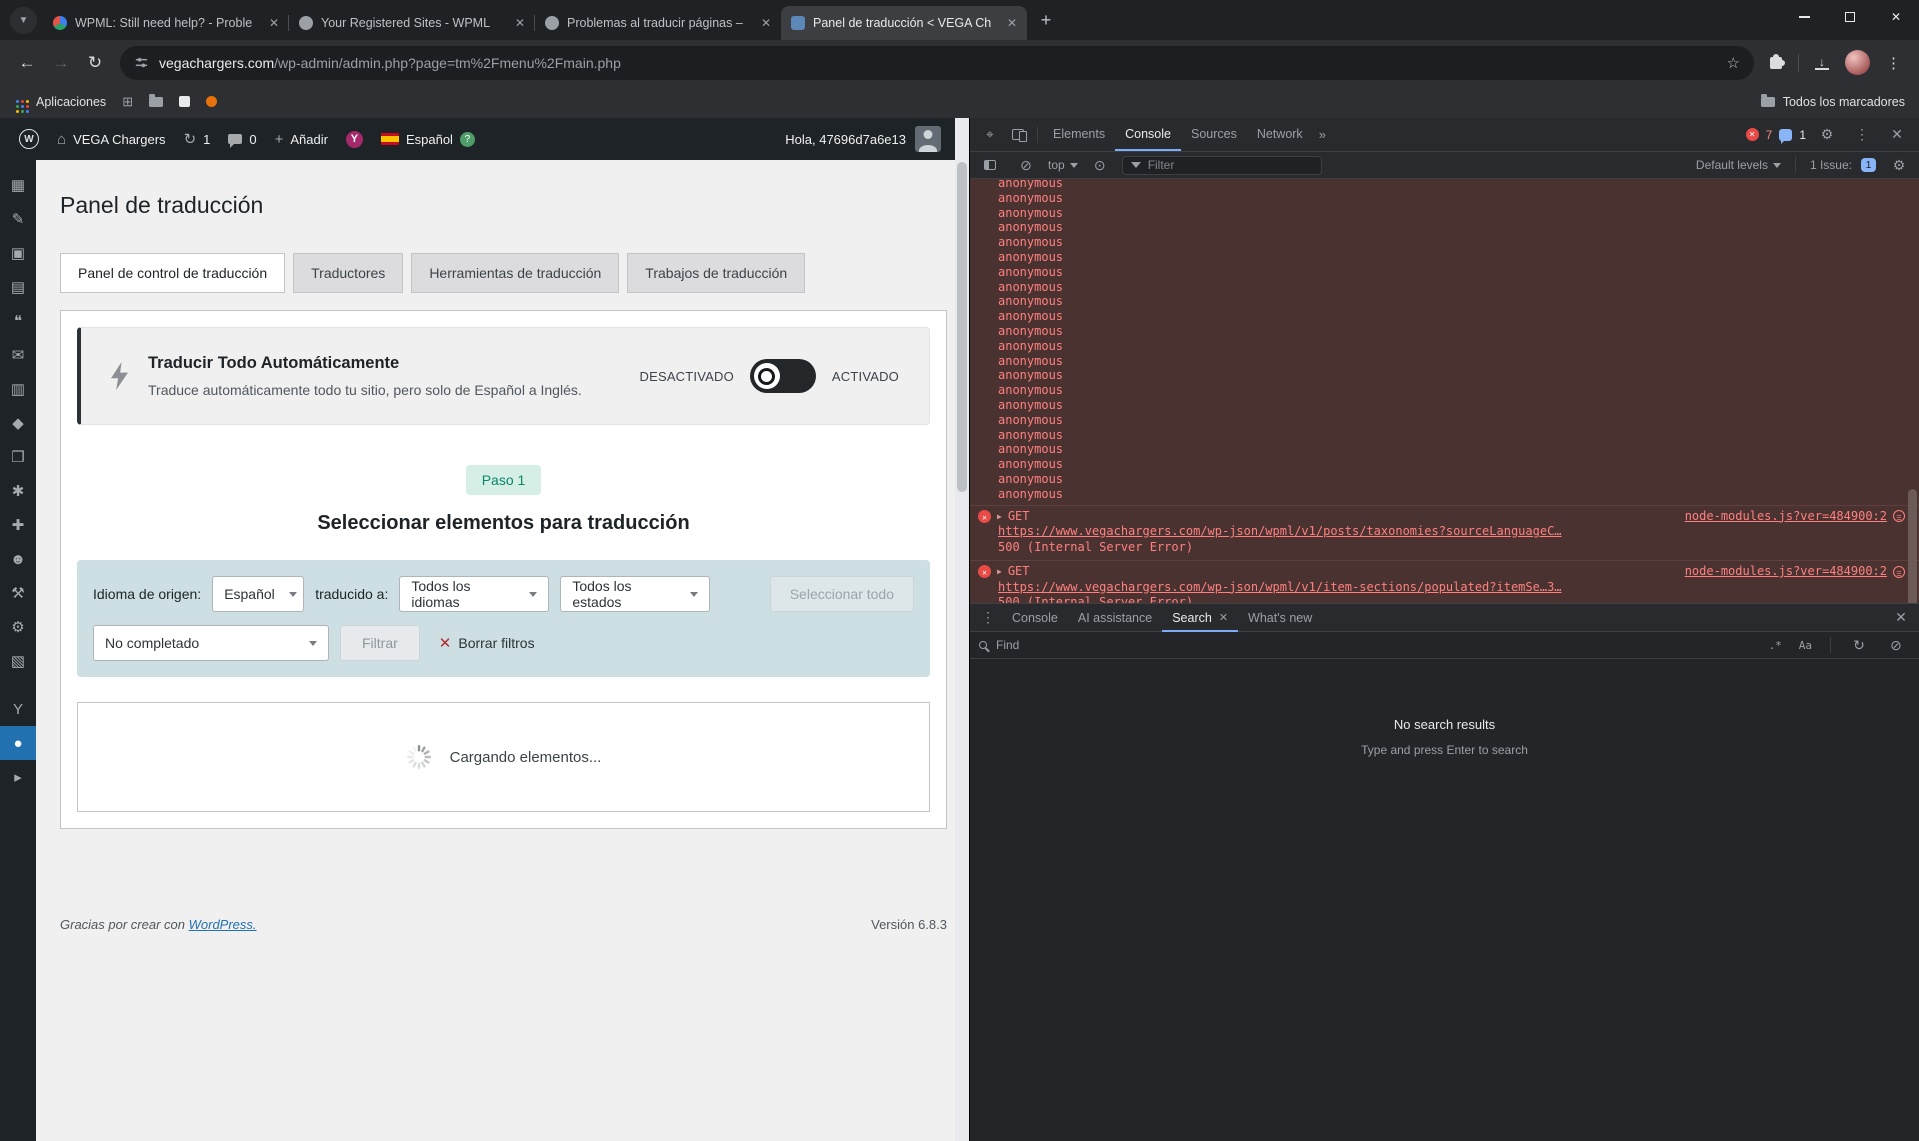 The image size is (1919, 1141). I want to click on sidebar-item-wpml: ●, so click(18, 743).